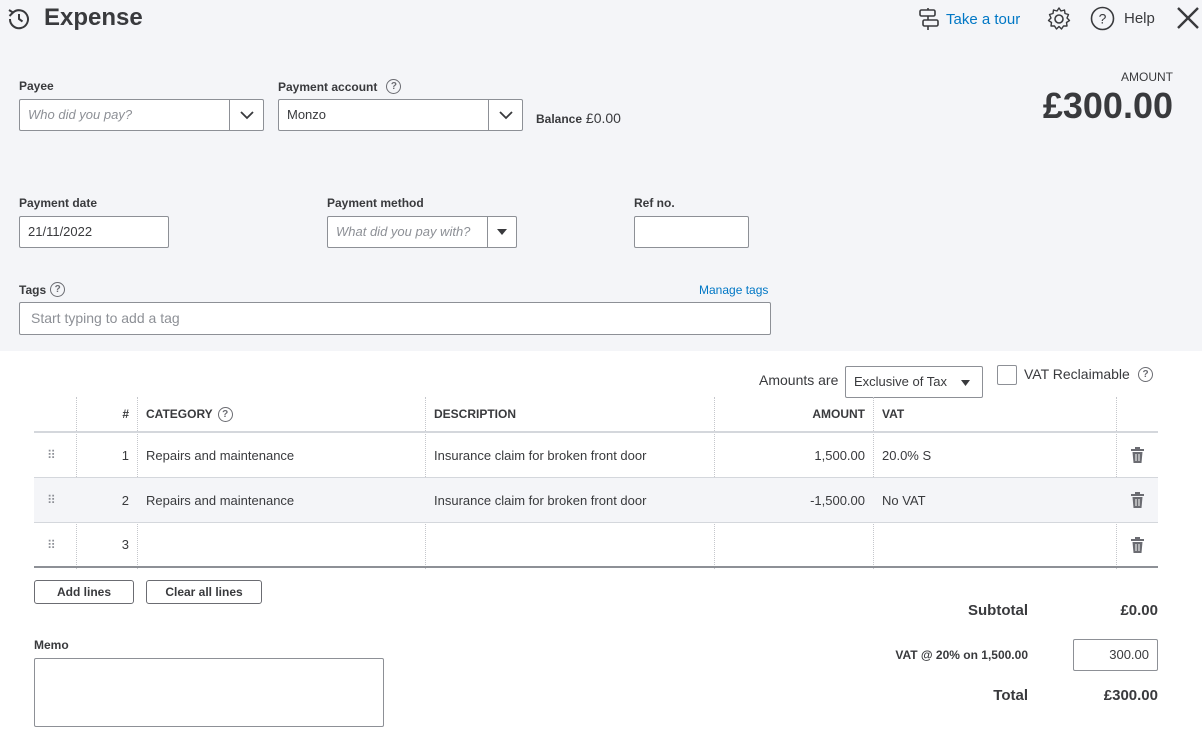 The height and width of the screenshot is (738, 1202). I want to click on take-a-tour-label: Take a tour, so click(983, 19).